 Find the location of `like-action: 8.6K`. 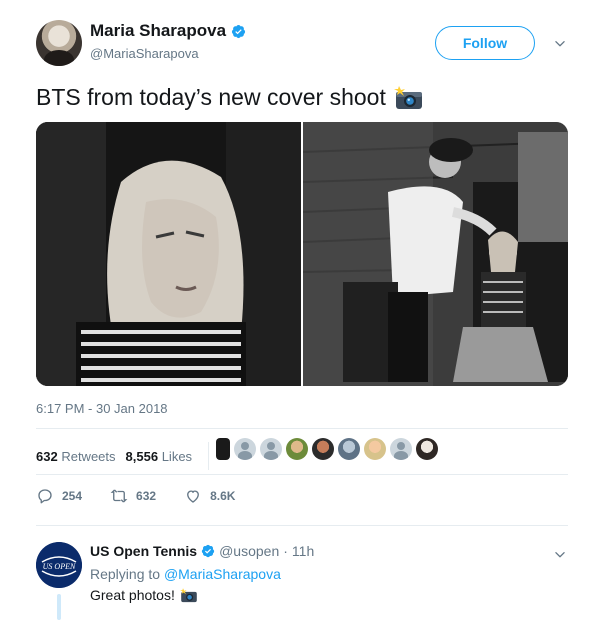

like-action: 8.6K is located at coordinates (209, 496).